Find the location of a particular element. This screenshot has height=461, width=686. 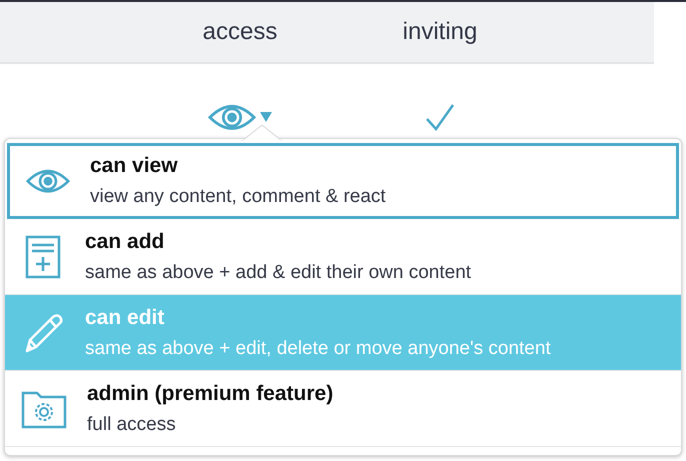

option-title: can edit is located at coordinates (125, 318).